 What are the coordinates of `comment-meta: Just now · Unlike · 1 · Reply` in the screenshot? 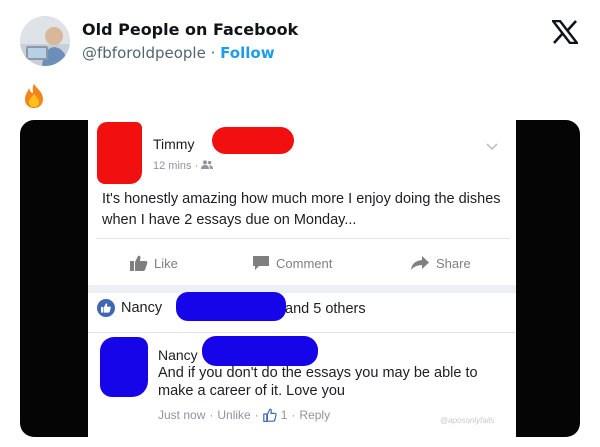 It's located at (244, 415).